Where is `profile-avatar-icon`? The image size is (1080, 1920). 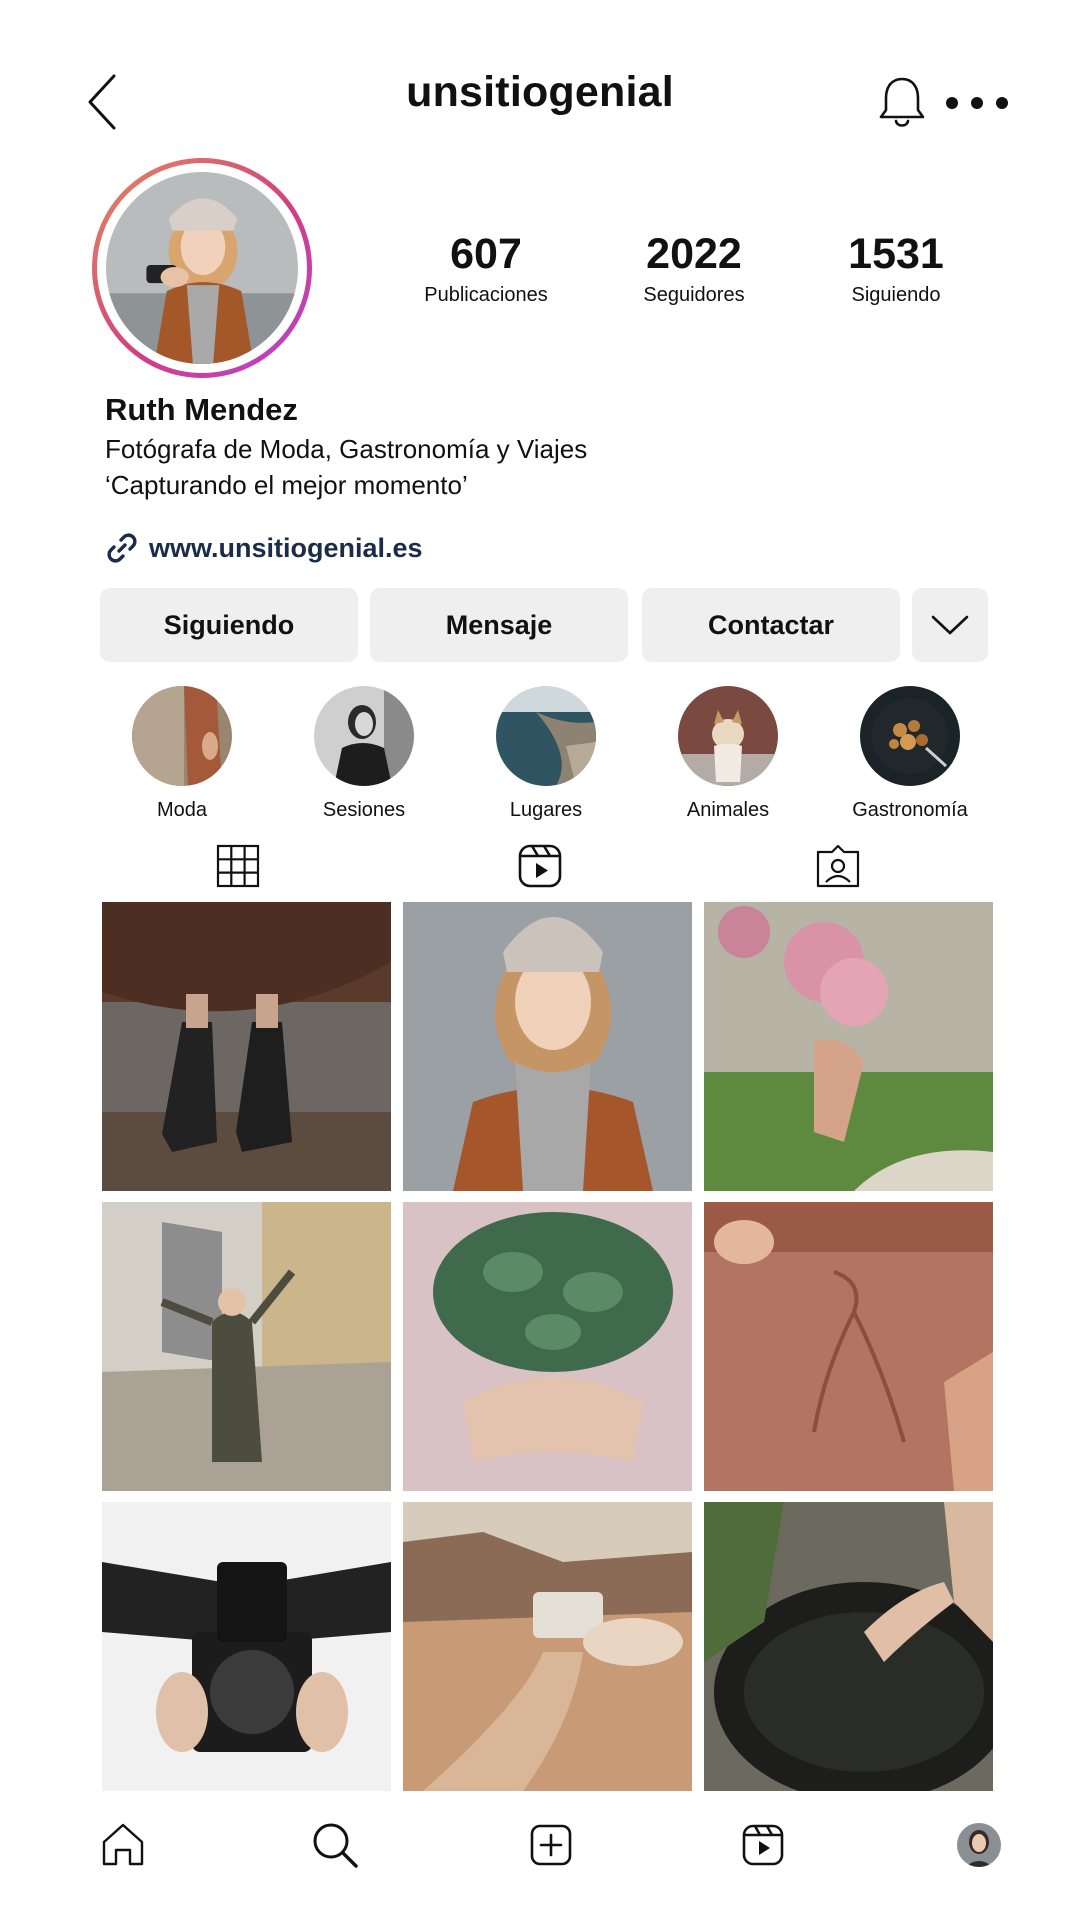 profile-avatar-icon is located at coordinates (979, 1845).